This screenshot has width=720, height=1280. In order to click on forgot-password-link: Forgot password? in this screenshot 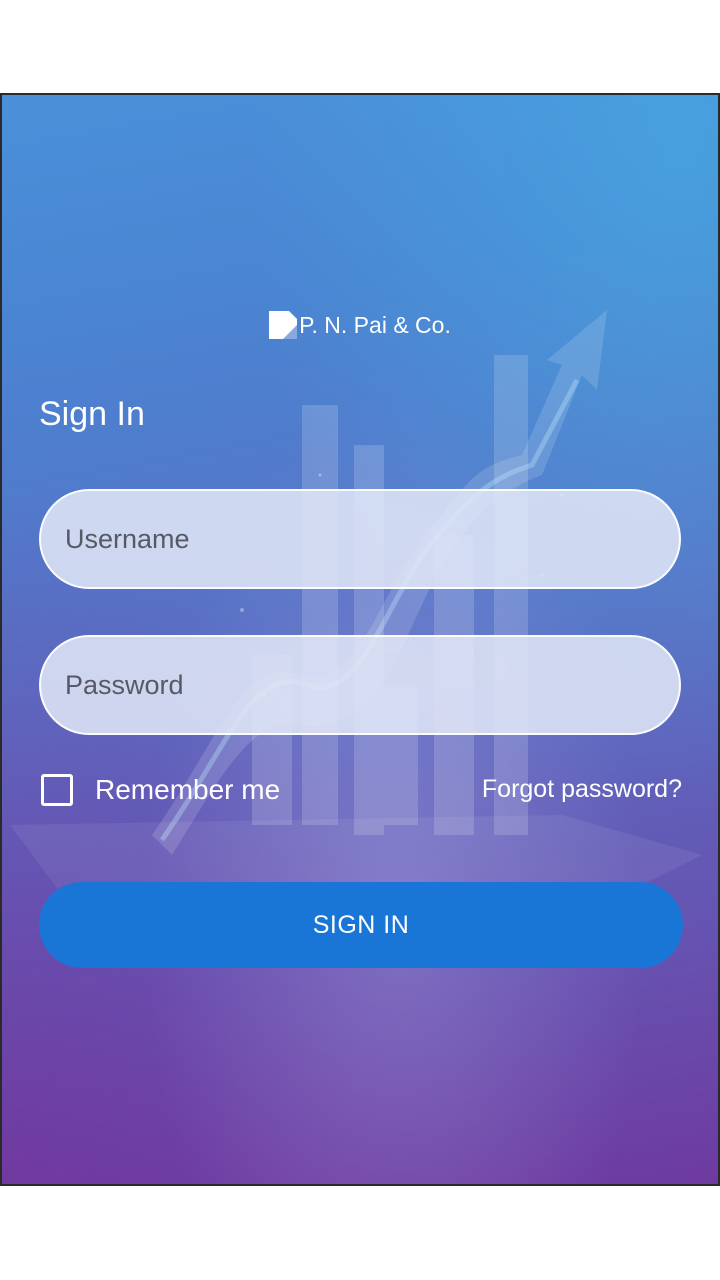, I will do `click(582, 789)`.